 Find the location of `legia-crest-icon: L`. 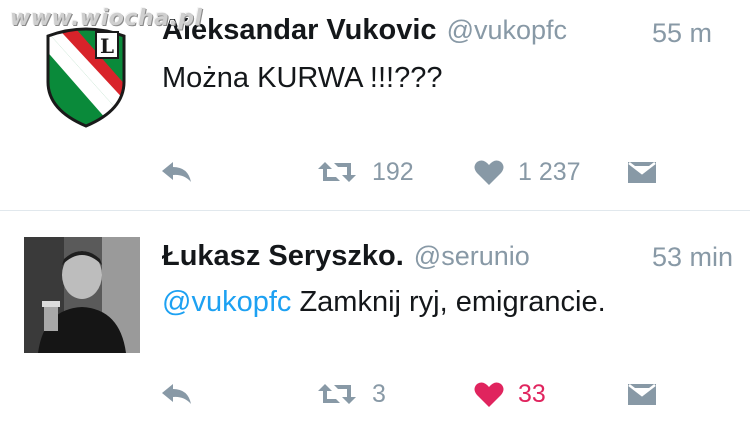

legia-crest-icon: L is located at coordinates (86, 77).